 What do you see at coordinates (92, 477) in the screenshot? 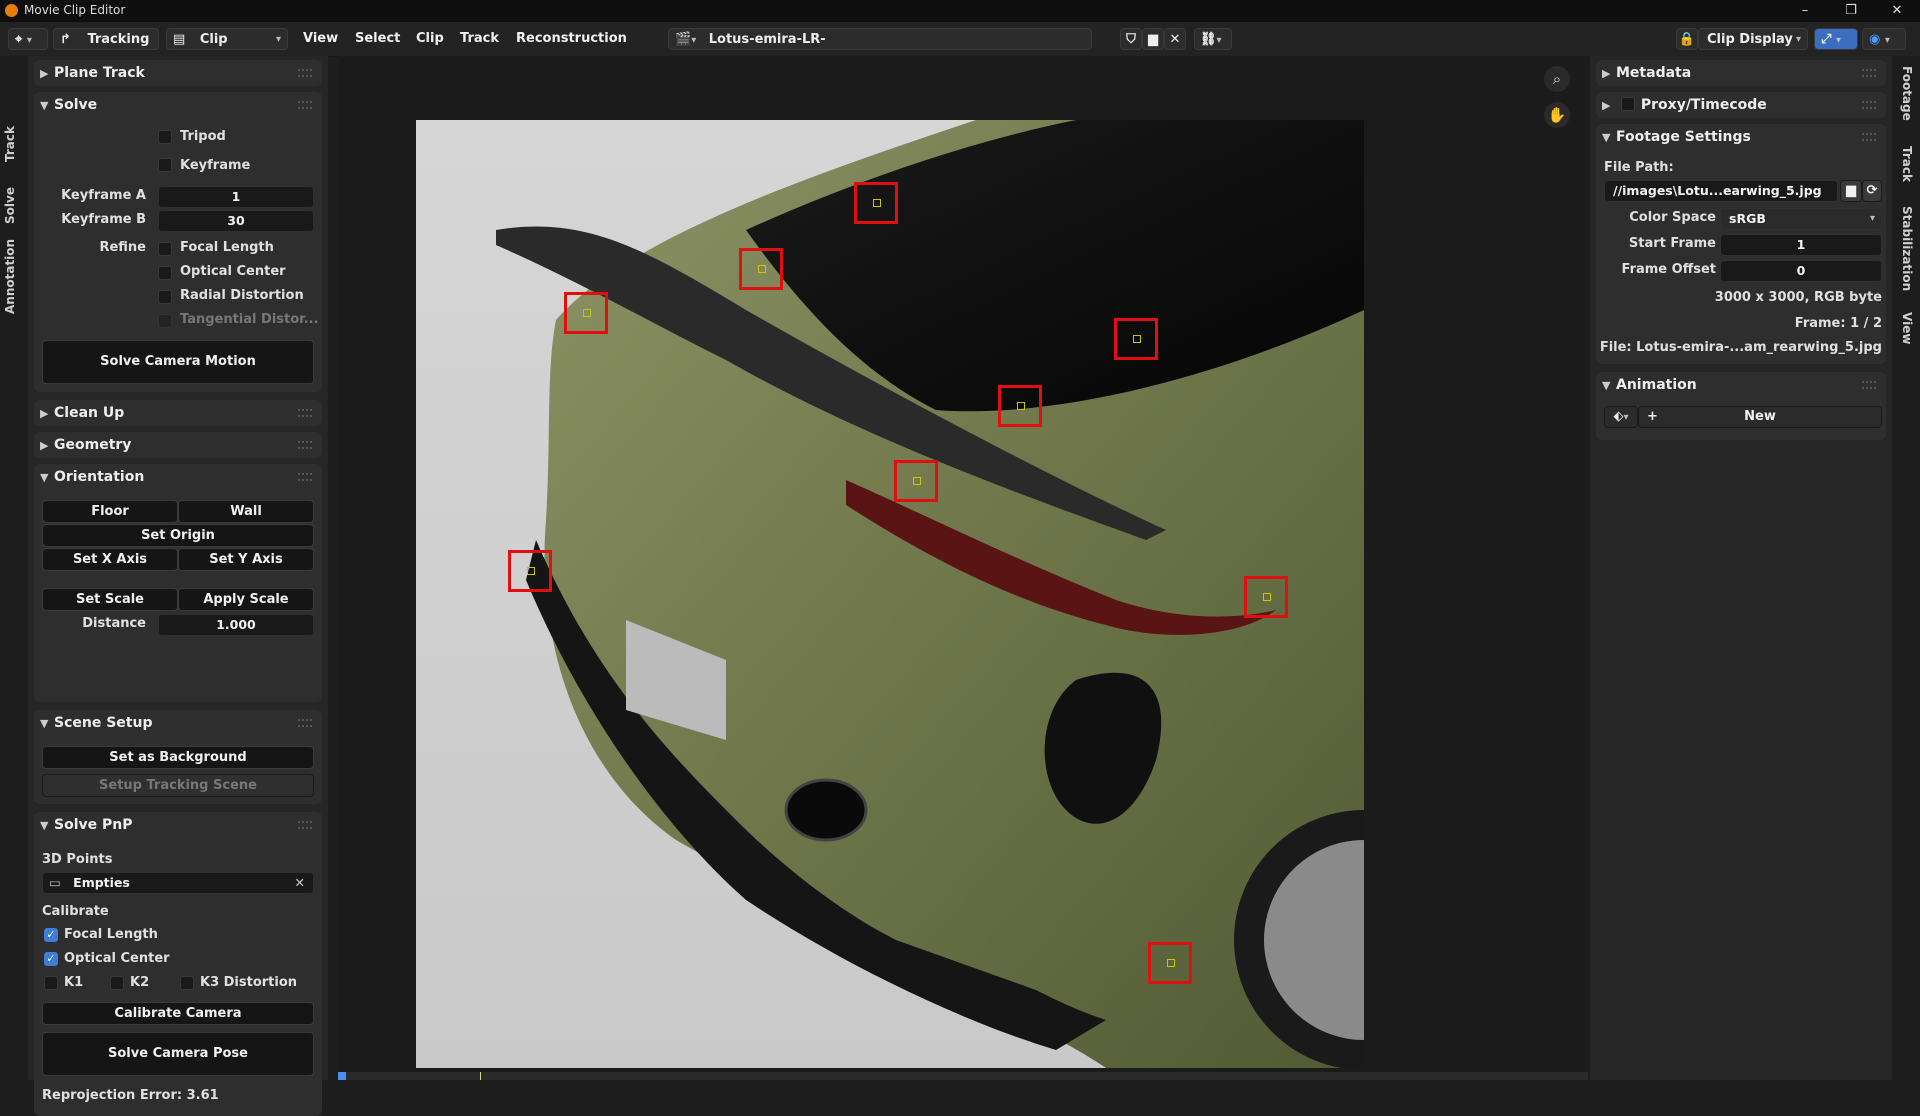
I see `orientation-panel-header: ▼ Orientation` at bounding box center [92, 477].